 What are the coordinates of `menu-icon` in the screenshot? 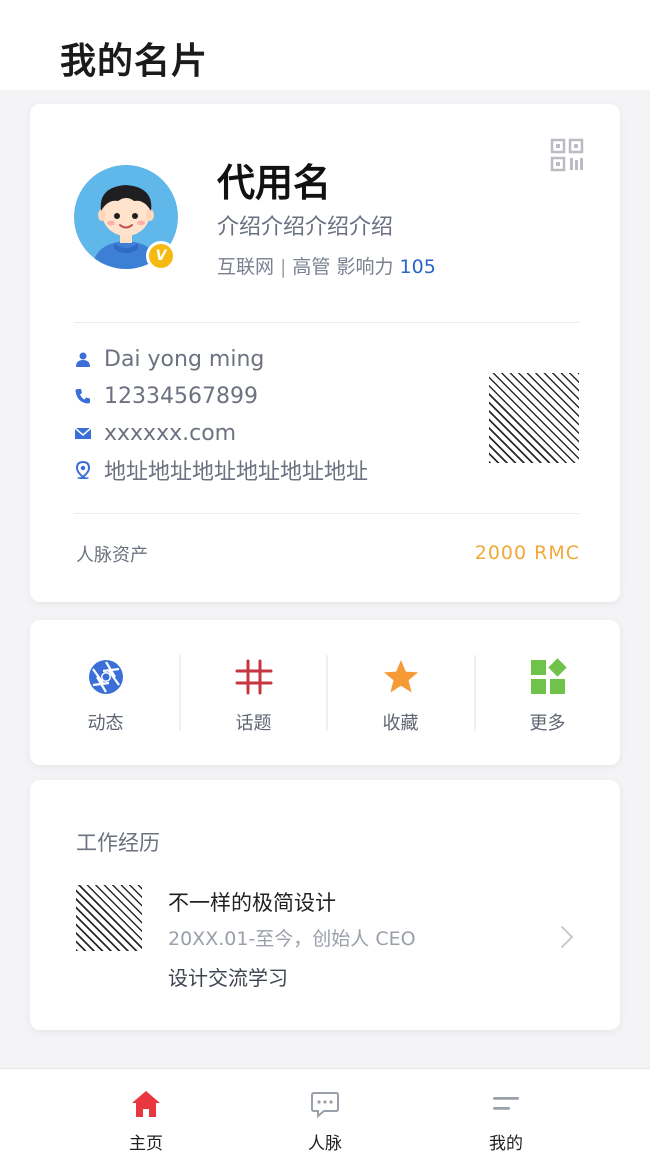 It's located at (506, 1103).